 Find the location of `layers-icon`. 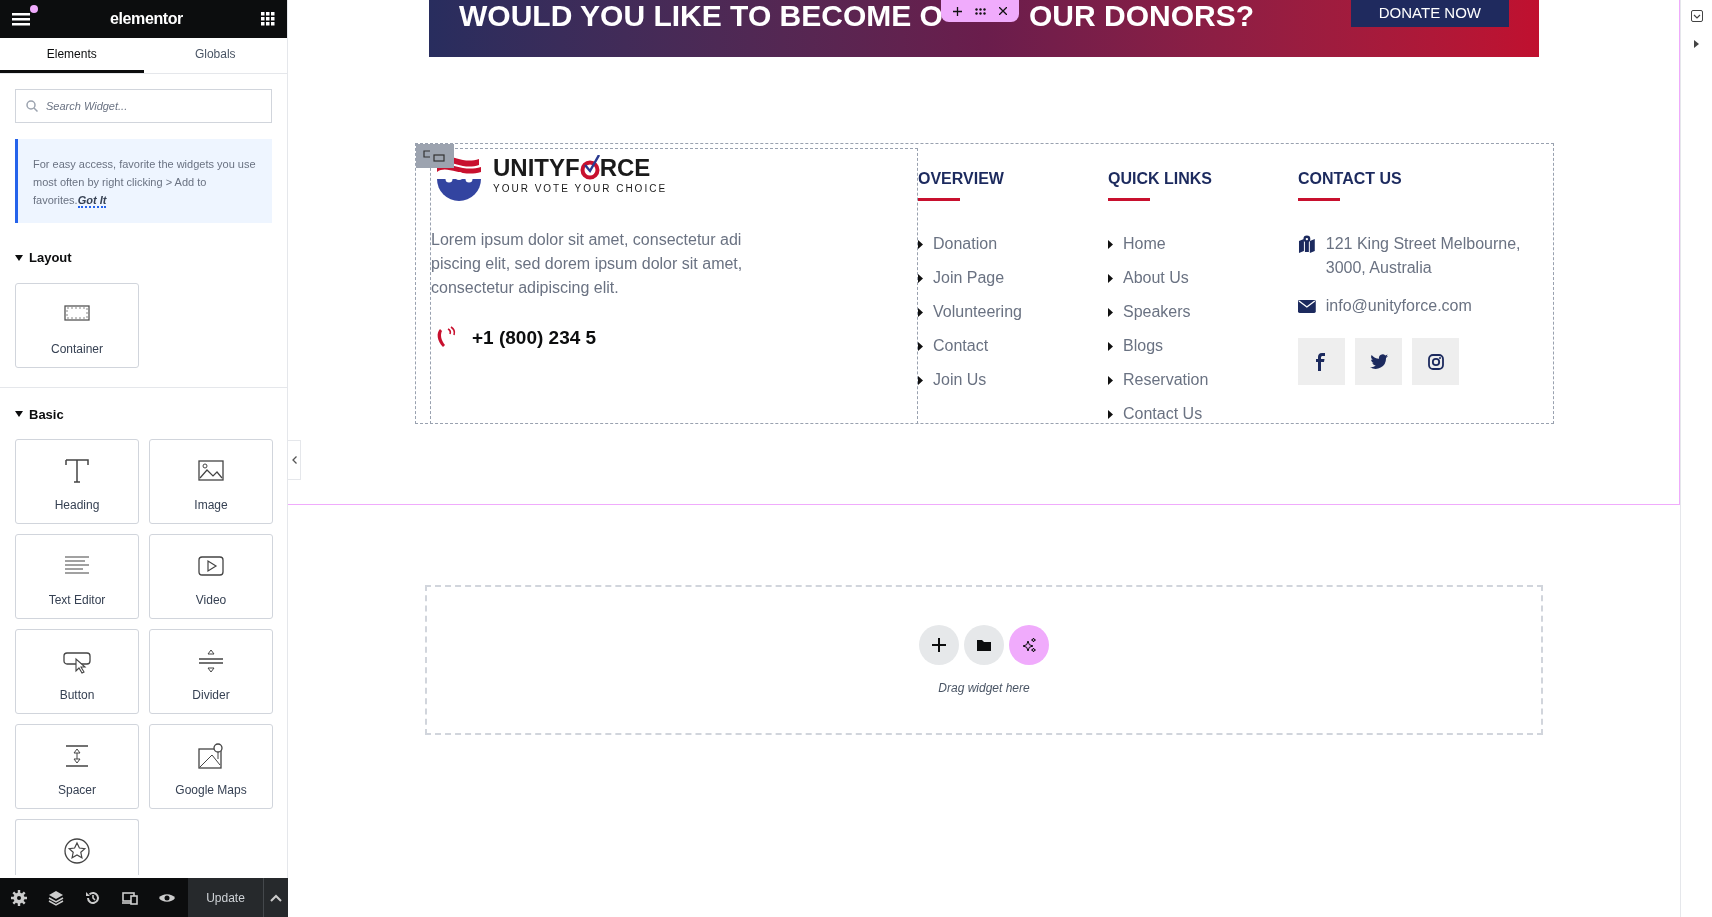

layers-icon is located at coordinates (56, 897).